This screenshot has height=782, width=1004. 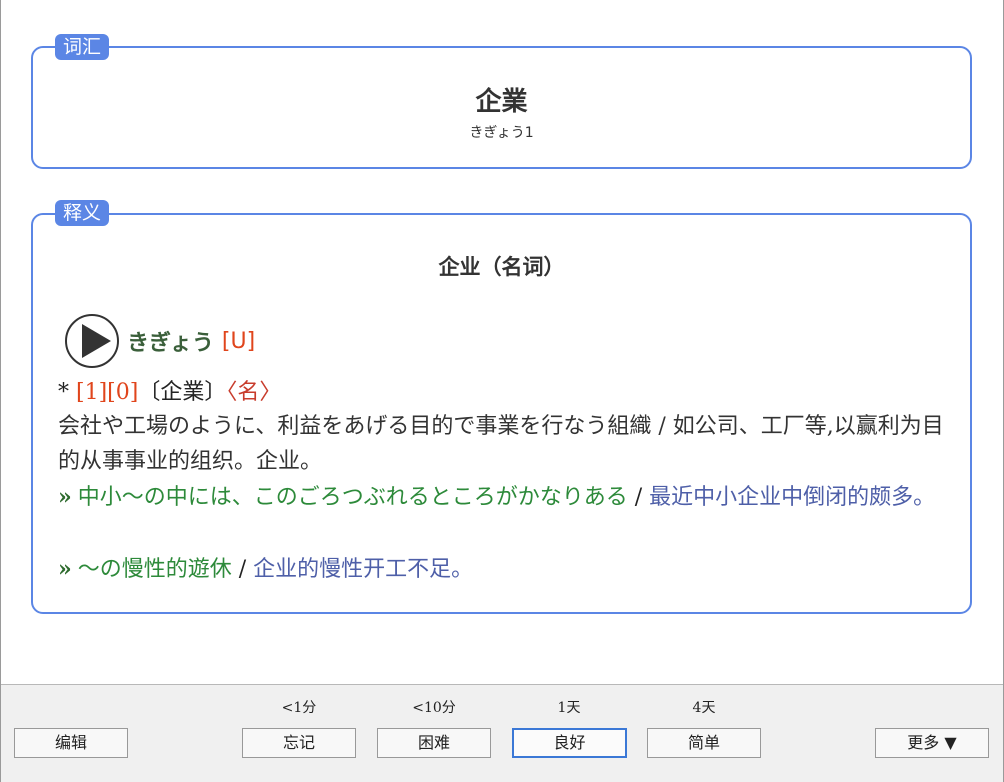 I want to click on interval-again: <1分, so click(x=299, y=708).